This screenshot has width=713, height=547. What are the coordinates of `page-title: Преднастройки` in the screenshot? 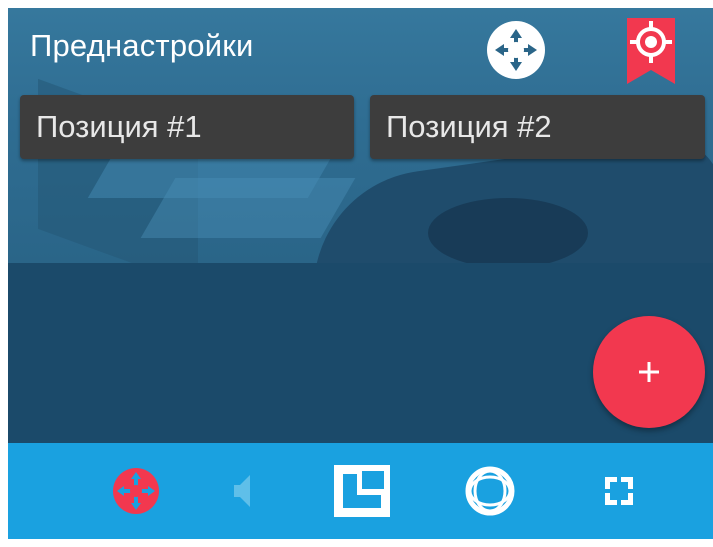 It's located at (142, 45).